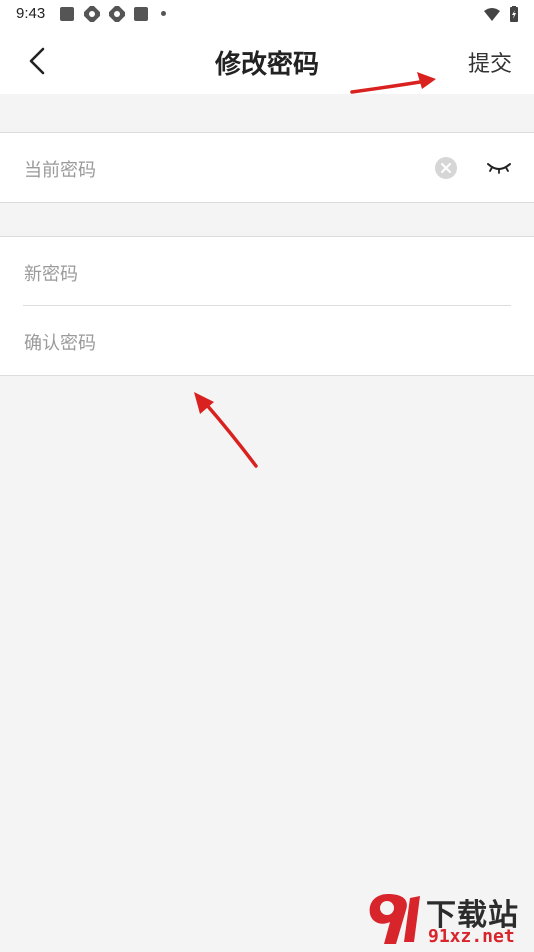 Image resolution: width=534 pixels, height=952 pixels. I want to click on submit-button: 提交, so click(490, 62).